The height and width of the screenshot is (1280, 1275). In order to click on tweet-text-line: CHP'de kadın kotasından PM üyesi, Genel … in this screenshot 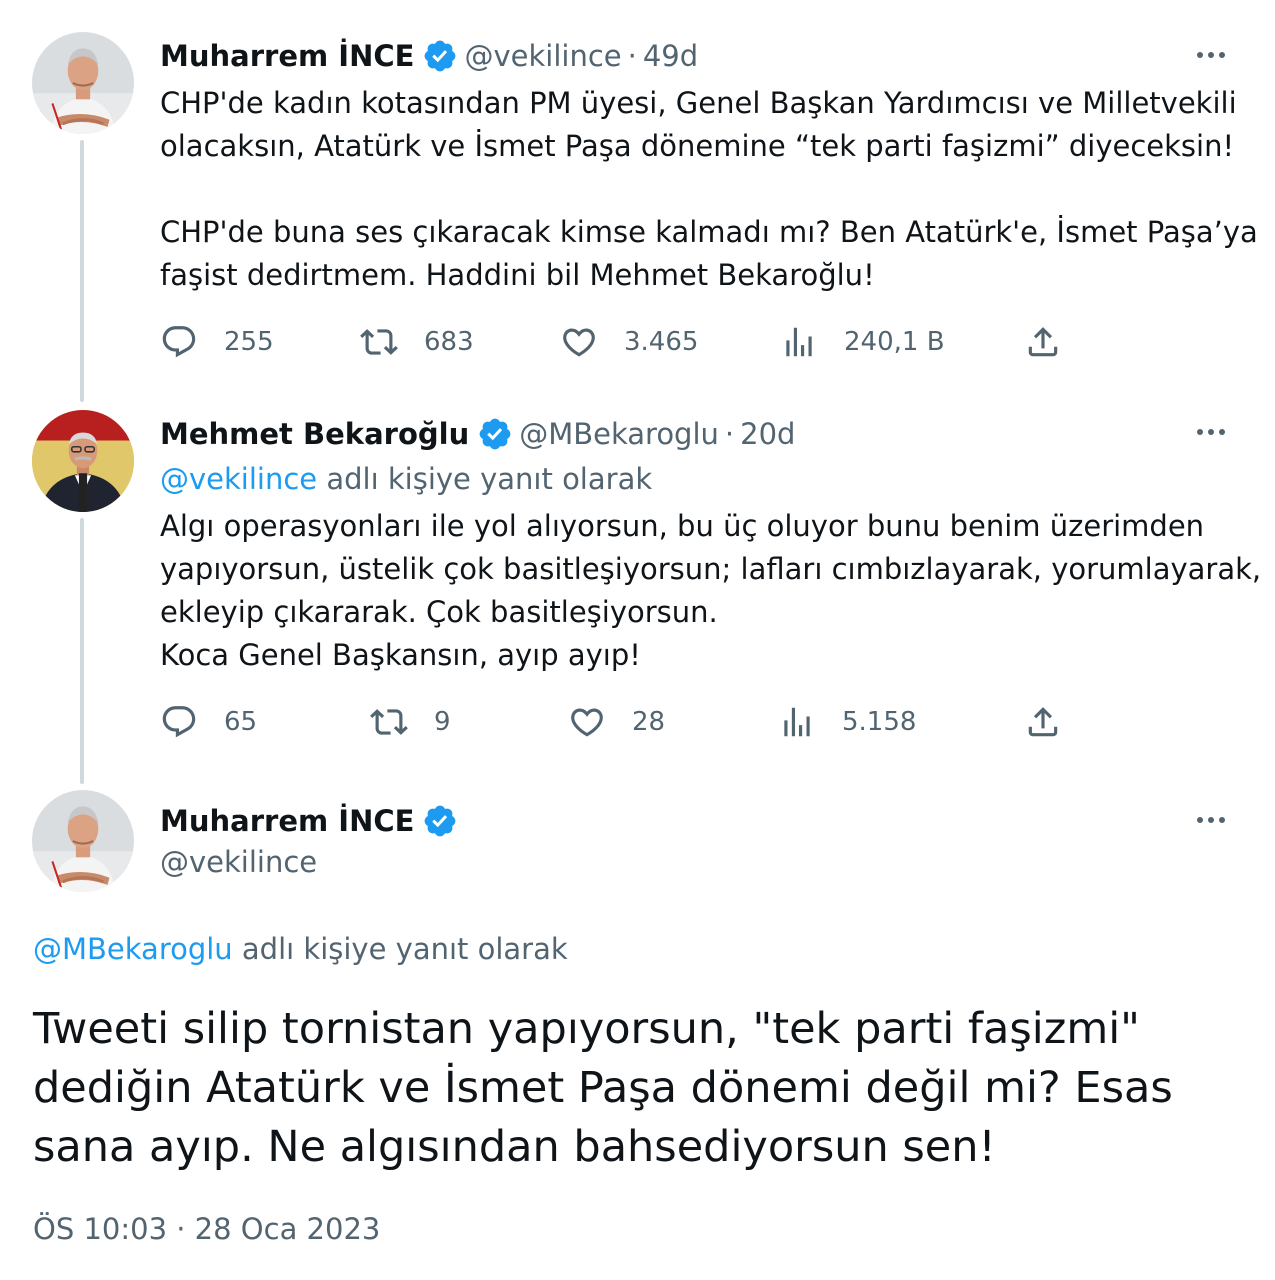, I will do `click(698, 103)`.